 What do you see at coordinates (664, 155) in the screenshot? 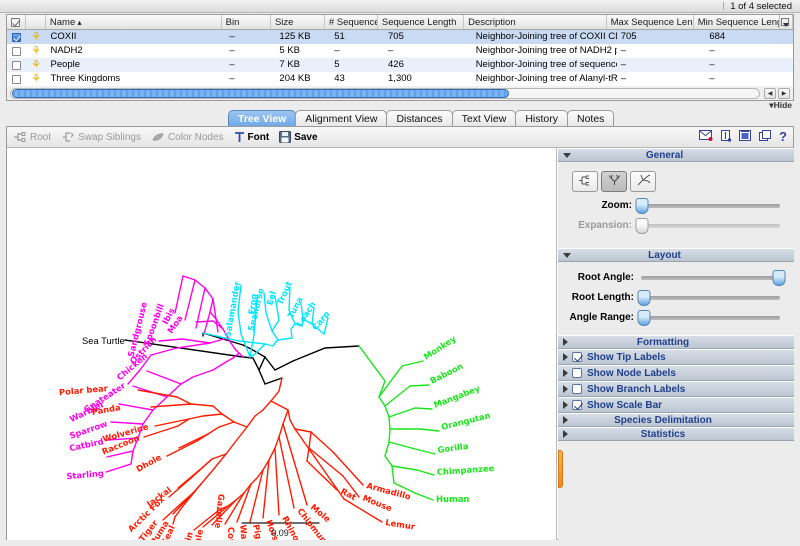
I see `section-title-general: General` at bounding box center [664, 155].